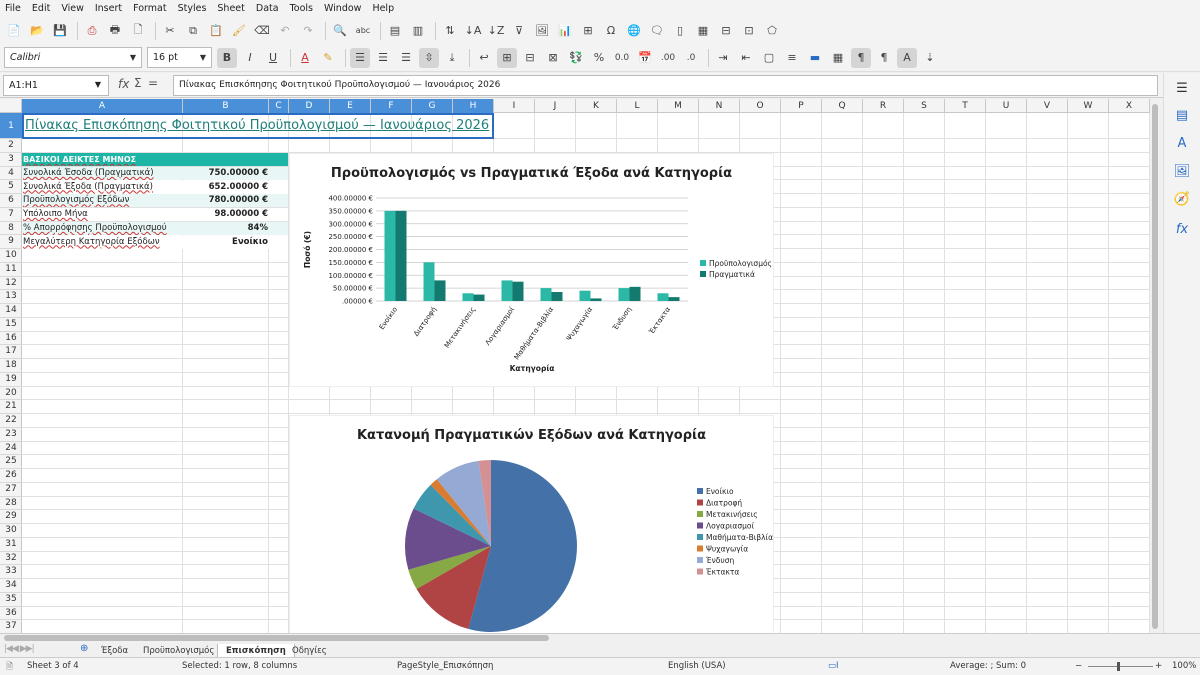  What do you see at coordinates (239, 31) in the screenshot?
I see `clone-formatting-icon: 🖌` at bounding box center [239, 31].